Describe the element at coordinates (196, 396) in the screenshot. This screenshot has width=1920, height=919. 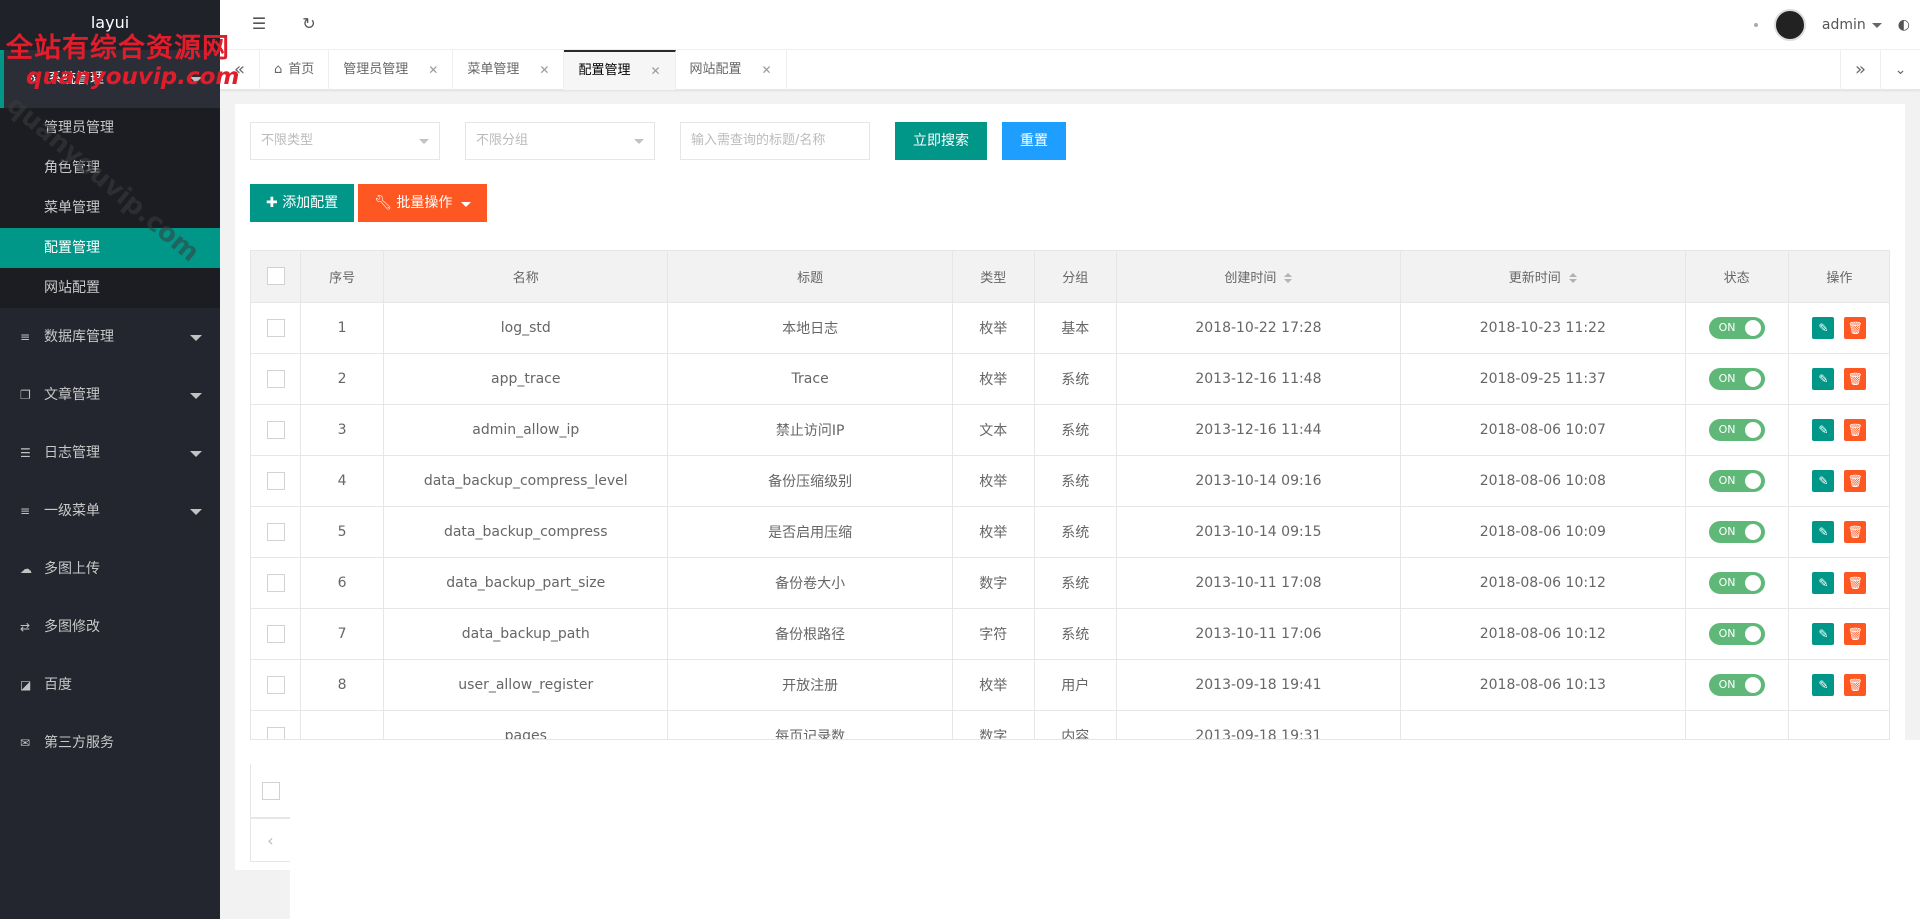
I see `chevron-down-icon` at that location.